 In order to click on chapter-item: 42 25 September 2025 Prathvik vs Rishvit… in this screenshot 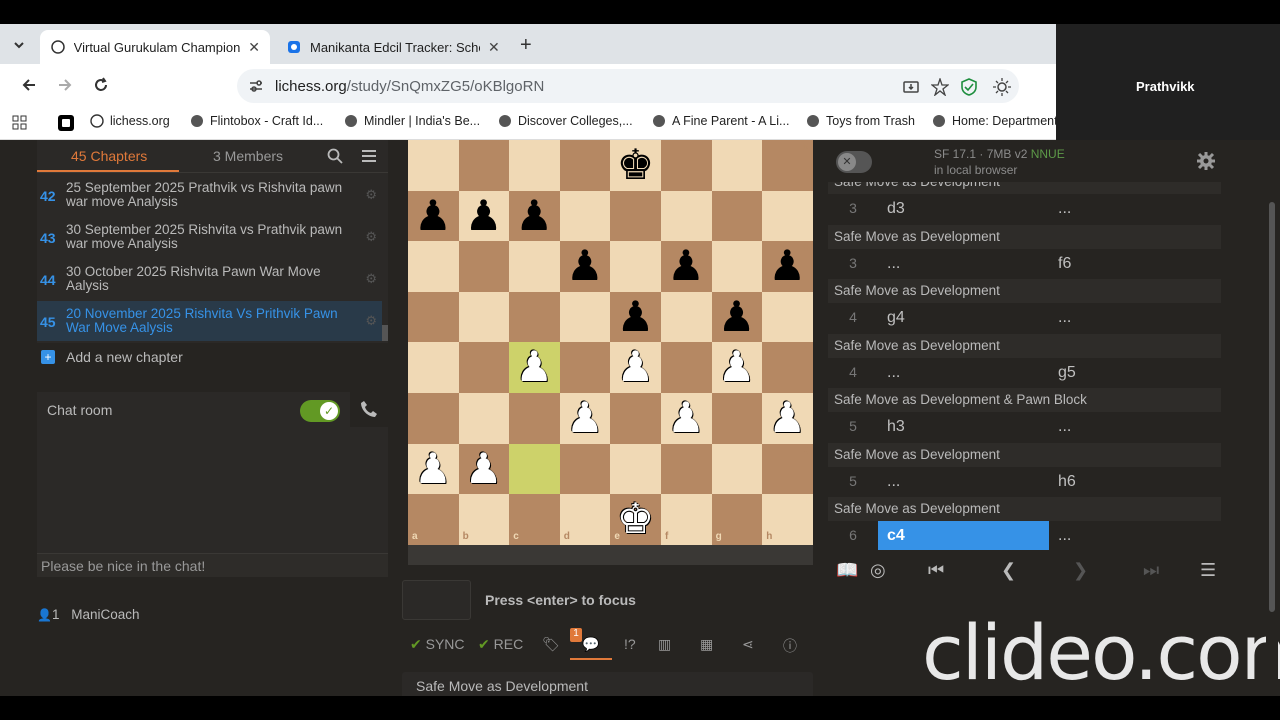, I will do `click(209, 195)`.